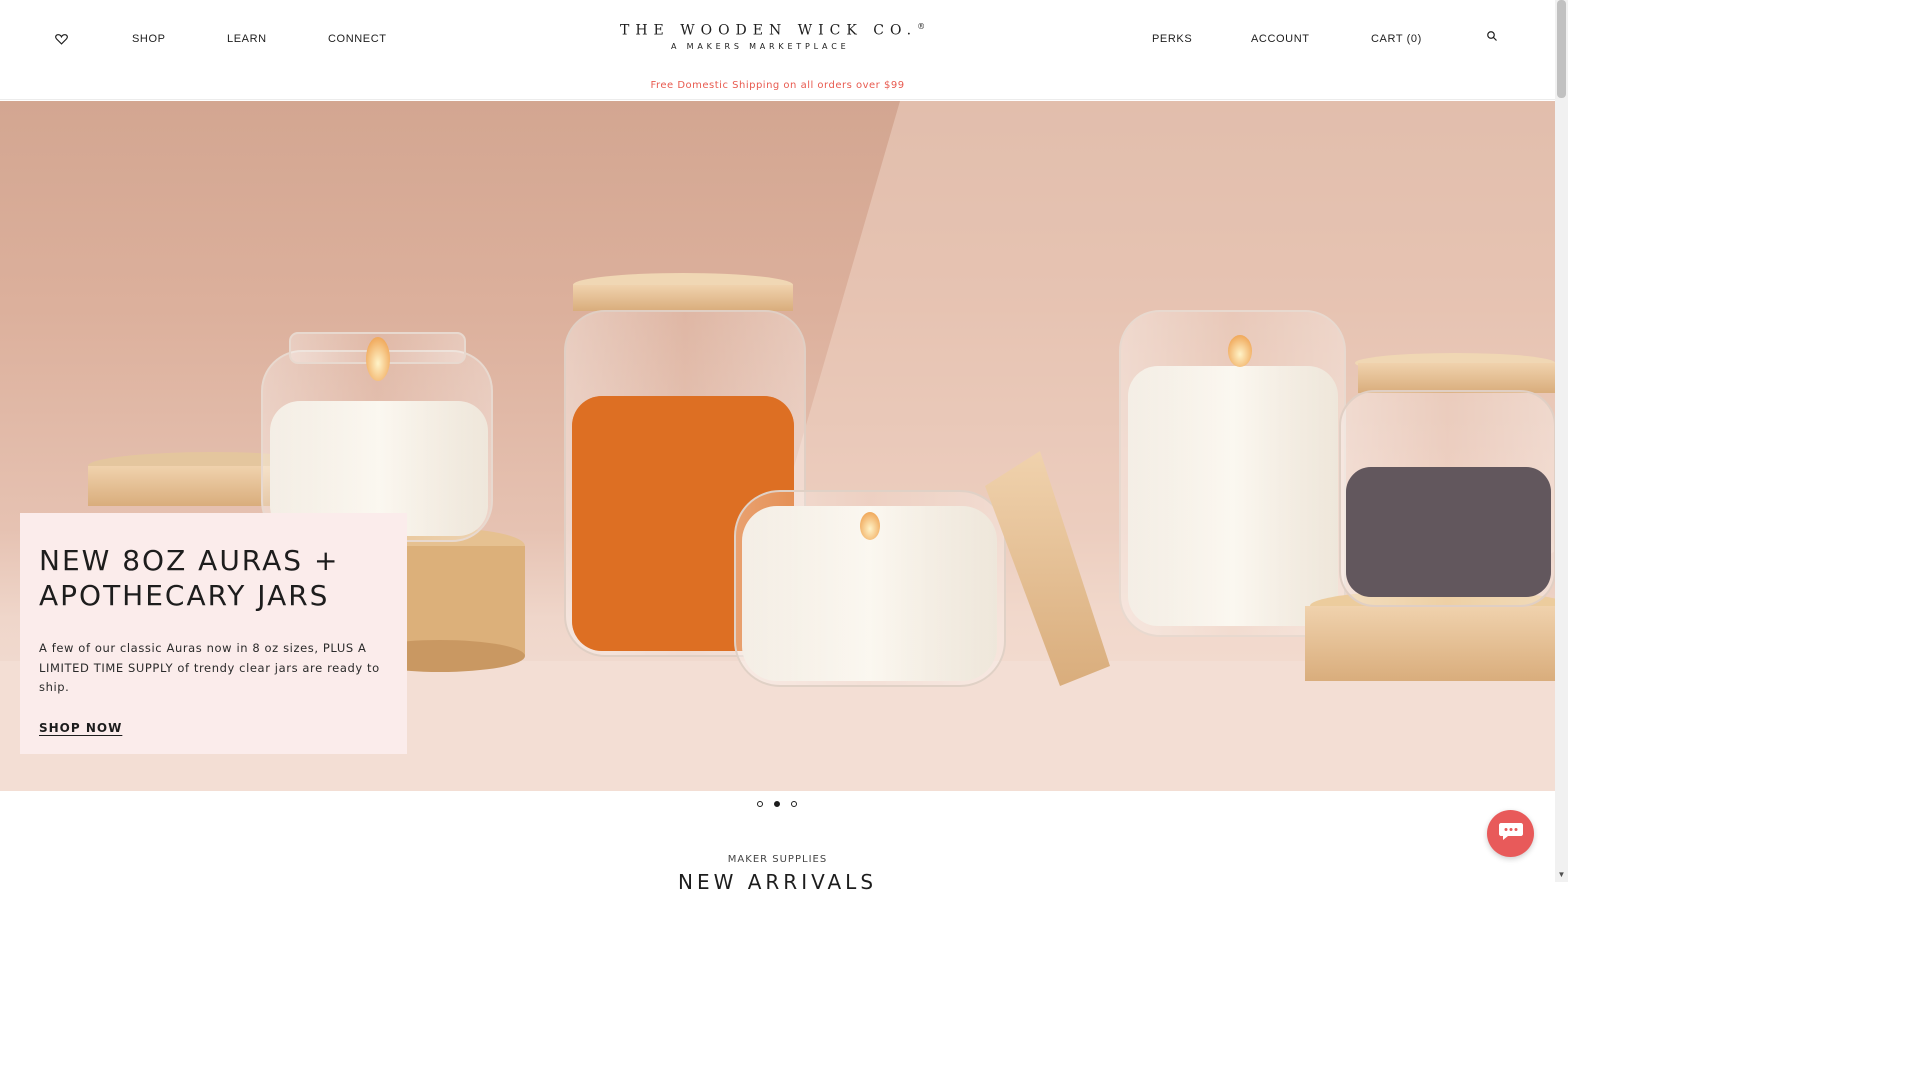 This screenshot has height=1080, width=1920. What do you see at coordinates (189, 578) in the screenshot?
I see `hero-title: NEW 8OZ AURAS + APOTHECARY JARS` at bounding box center [189, 578].